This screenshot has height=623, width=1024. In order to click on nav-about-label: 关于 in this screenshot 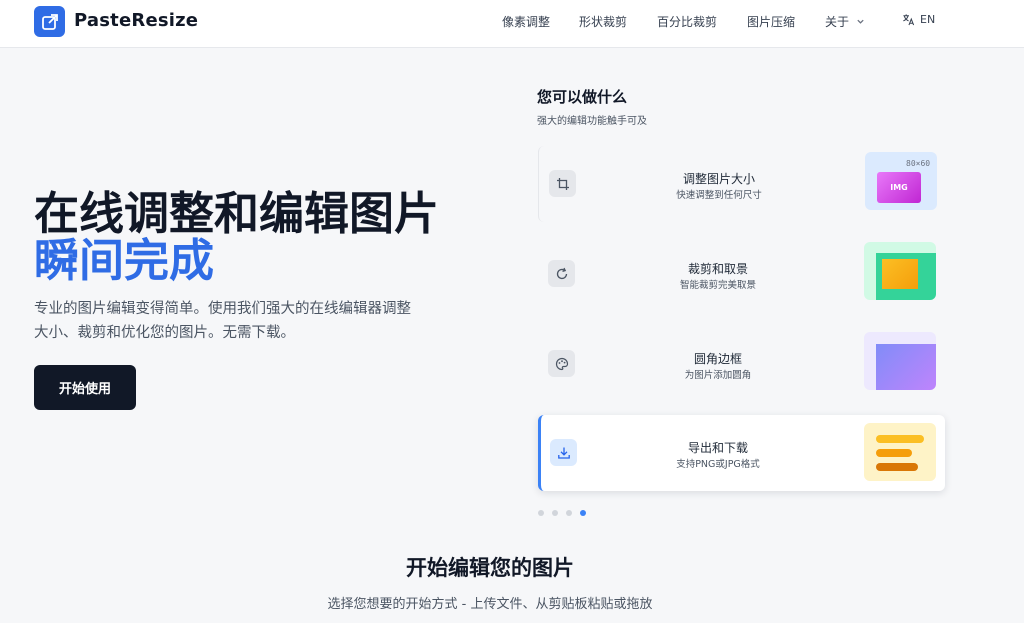, I will do `click(837, 22)`.